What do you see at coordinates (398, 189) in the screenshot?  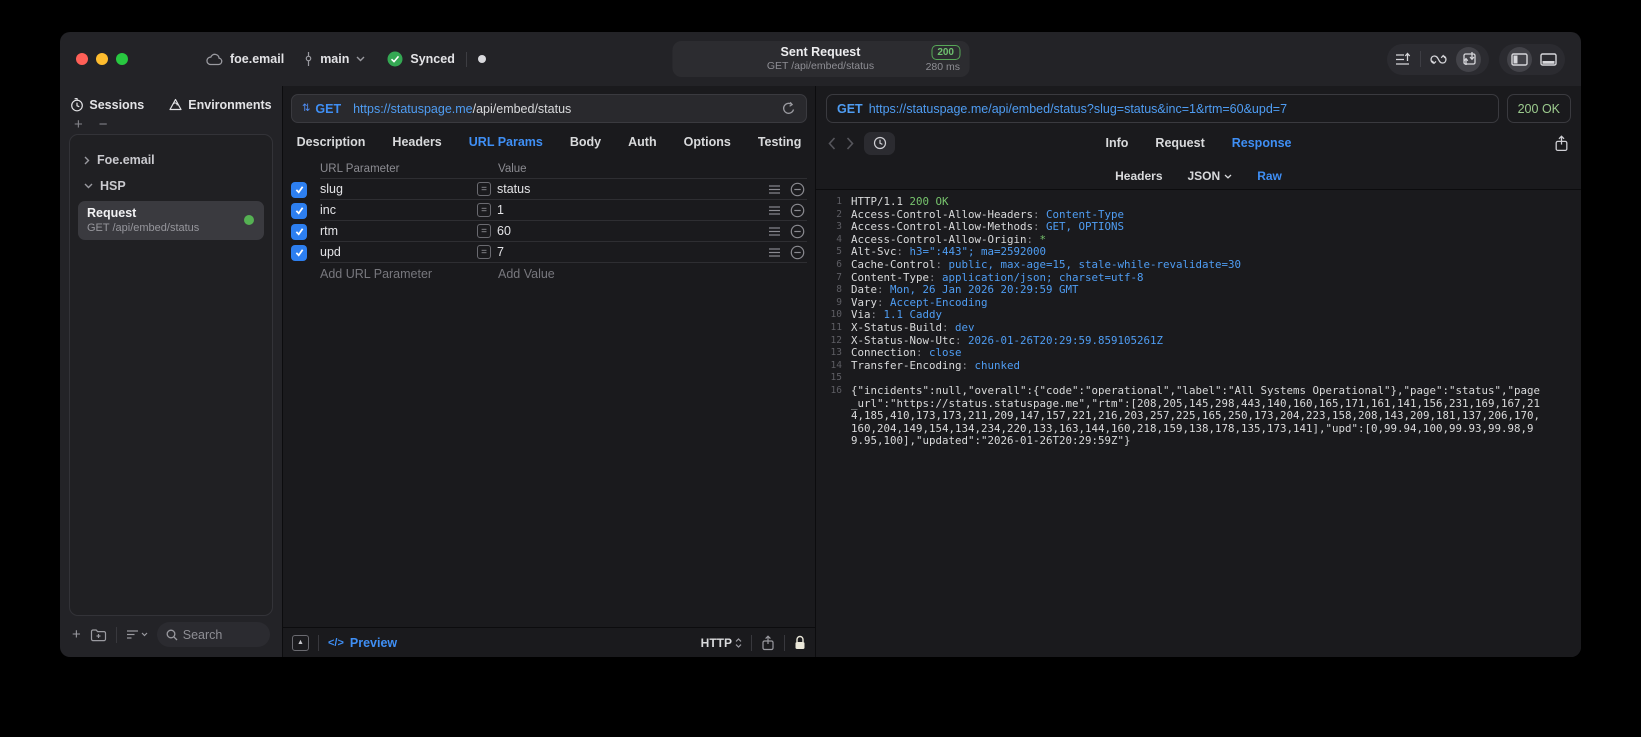 I see `param-name: slug` at bounding box center [398, 189].